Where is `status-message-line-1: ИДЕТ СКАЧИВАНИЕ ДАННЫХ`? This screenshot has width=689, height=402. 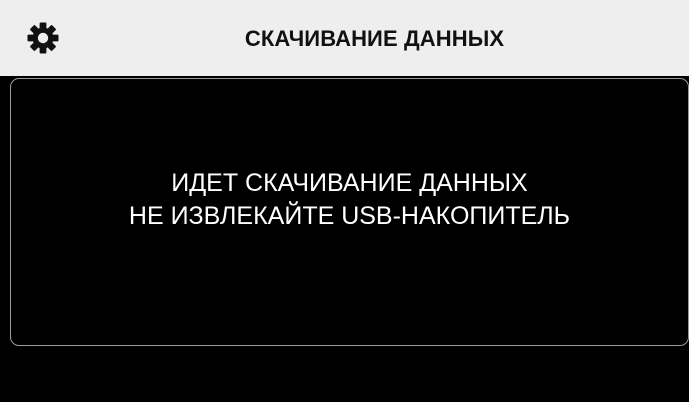 status-message-line-1: ИДЕТ СКАЧИВАНИЕ ДАННЫХ is located at coordinates (349, 183).